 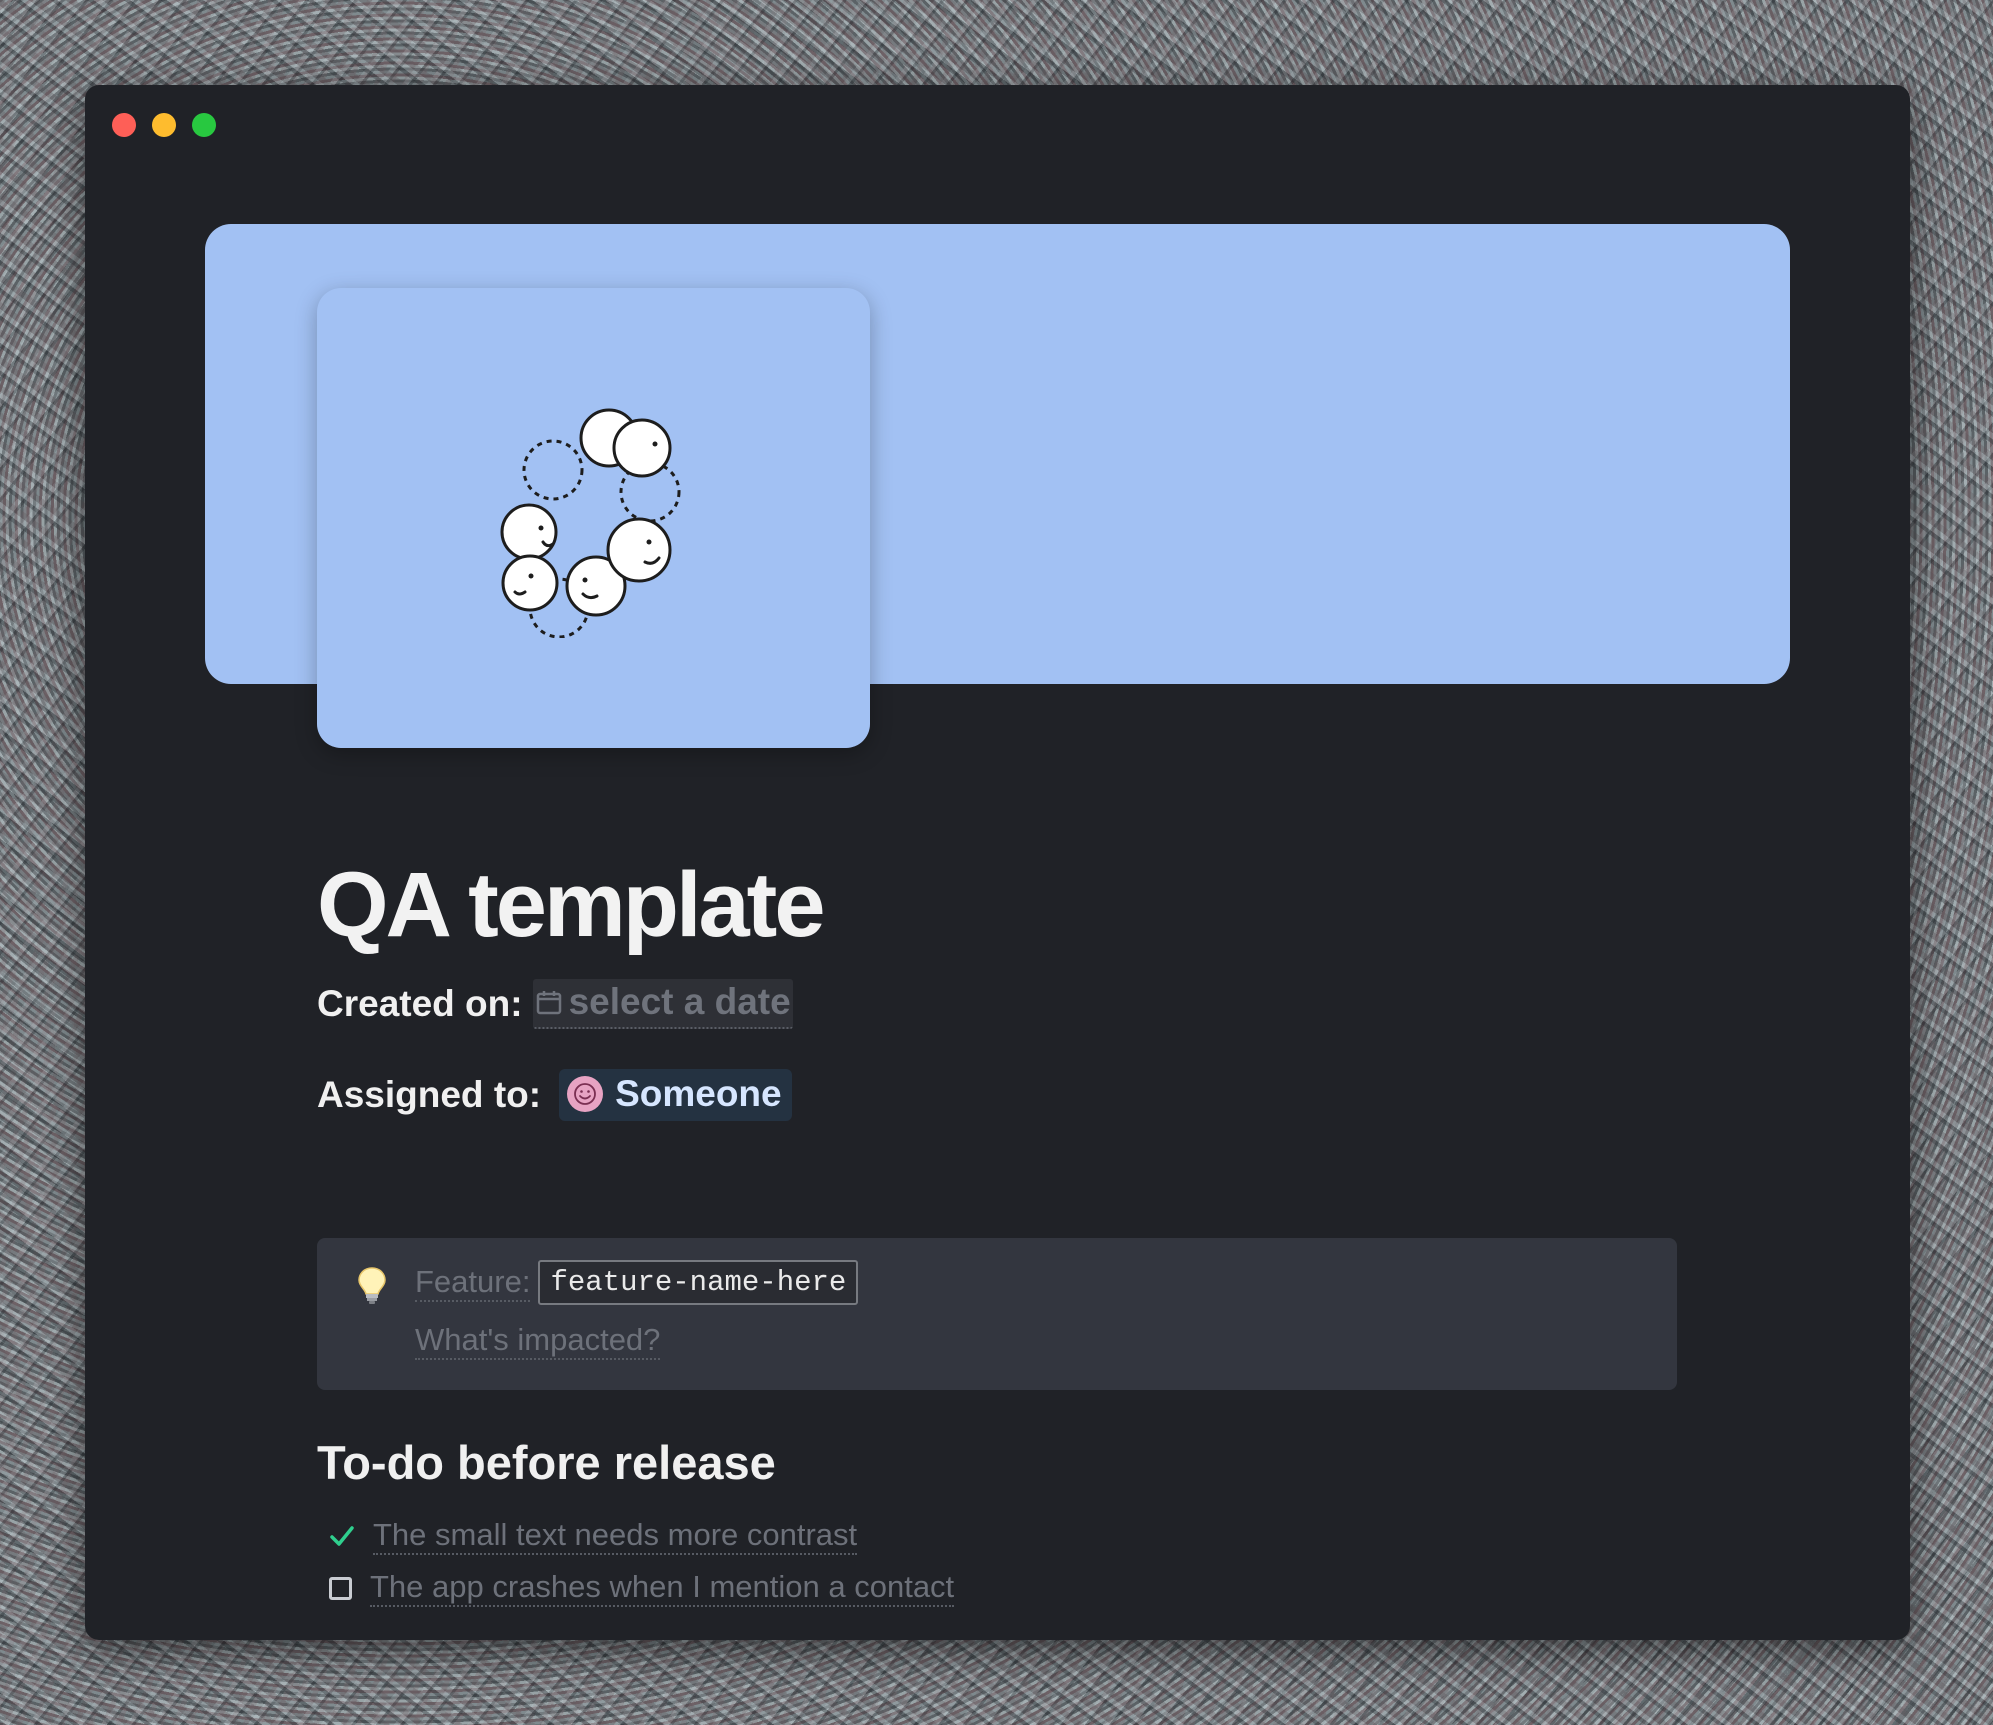 I want to click on todo-item: The app crashes when I mention a contact, so click(x=642, y=1588).